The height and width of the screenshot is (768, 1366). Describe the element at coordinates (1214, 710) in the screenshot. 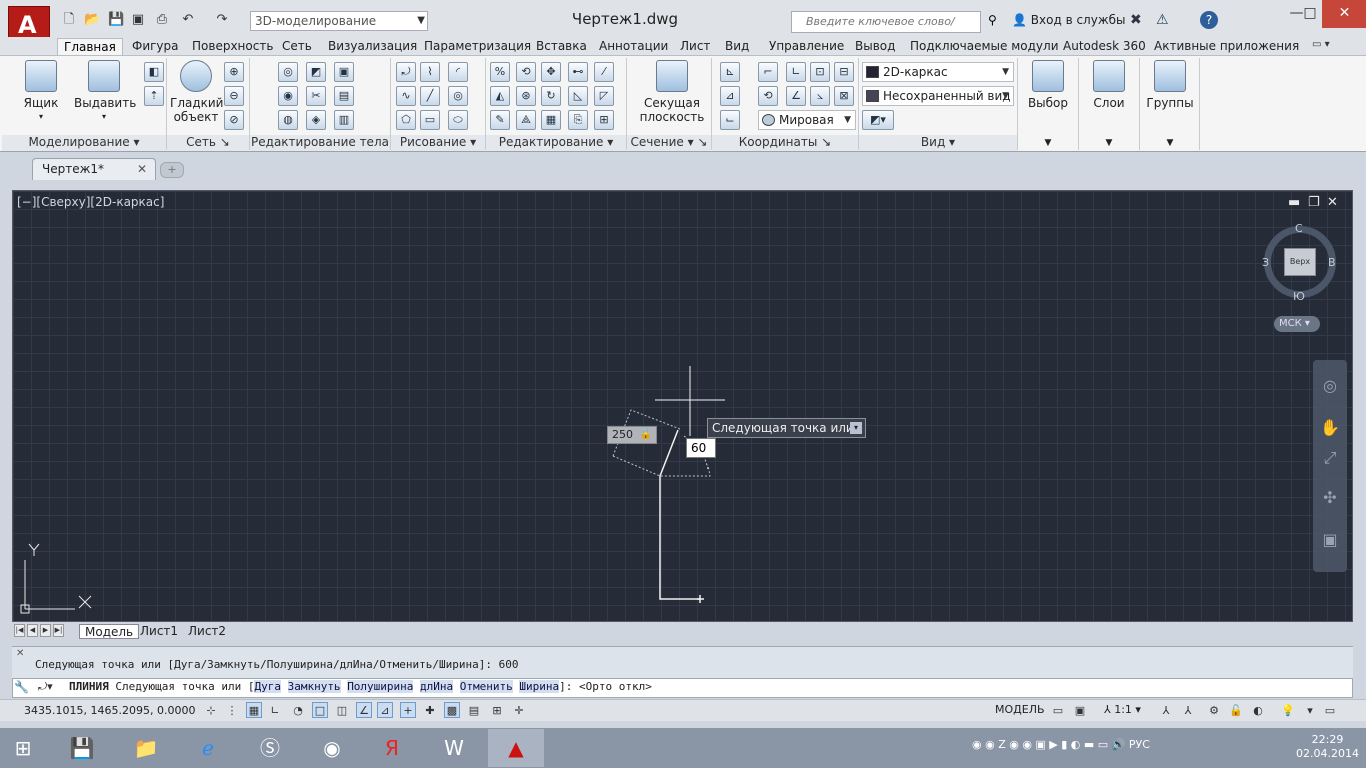

I see `workspace-switch-icon: ⚙` at that location.